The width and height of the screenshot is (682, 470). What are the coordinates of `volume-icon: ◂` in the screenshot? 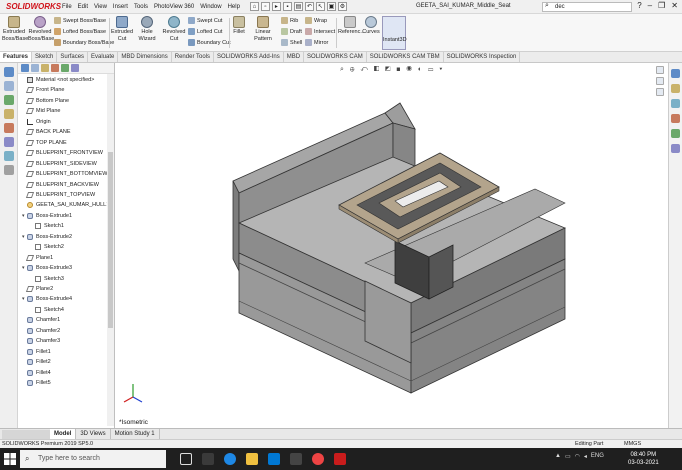 It's located at (585, 456).